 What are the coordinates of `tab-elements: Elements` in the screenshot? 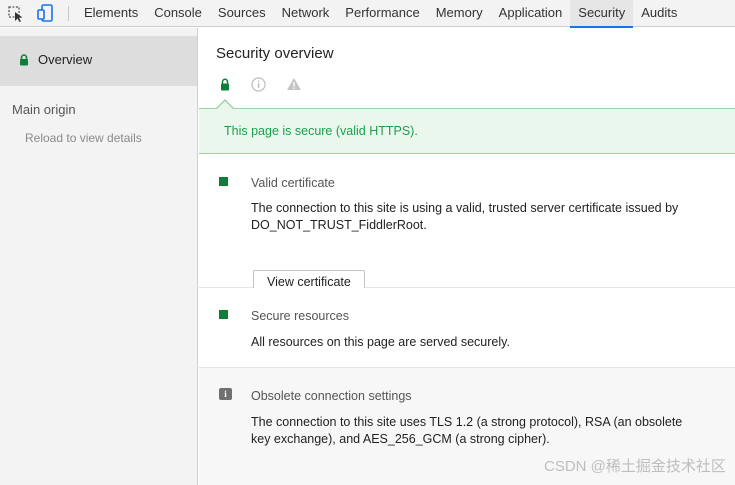 It's located at (111, 13).